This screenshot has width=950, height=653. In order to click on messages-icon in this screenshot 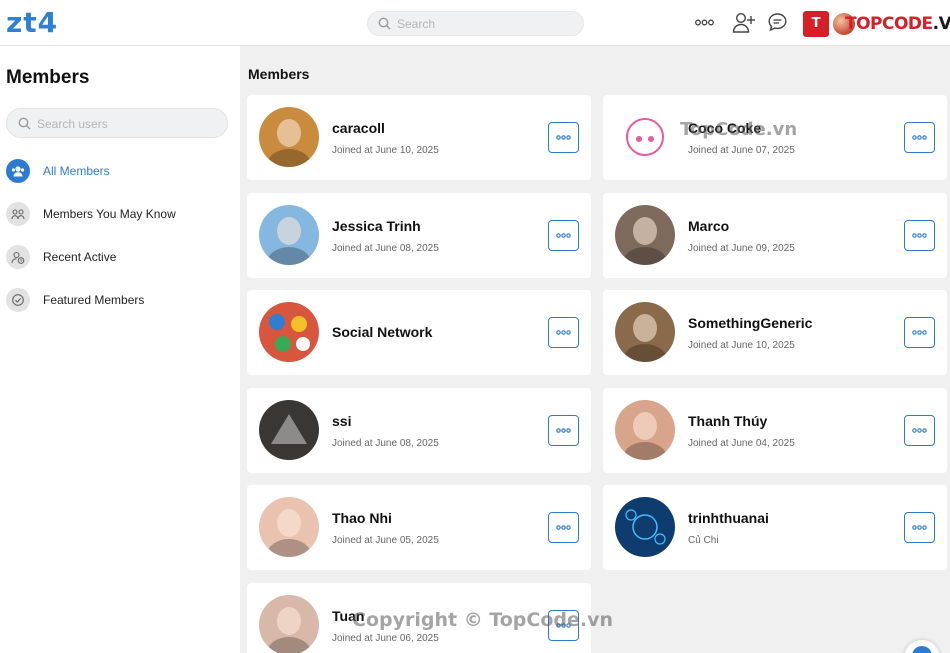, I will do `click(777, 22)`.